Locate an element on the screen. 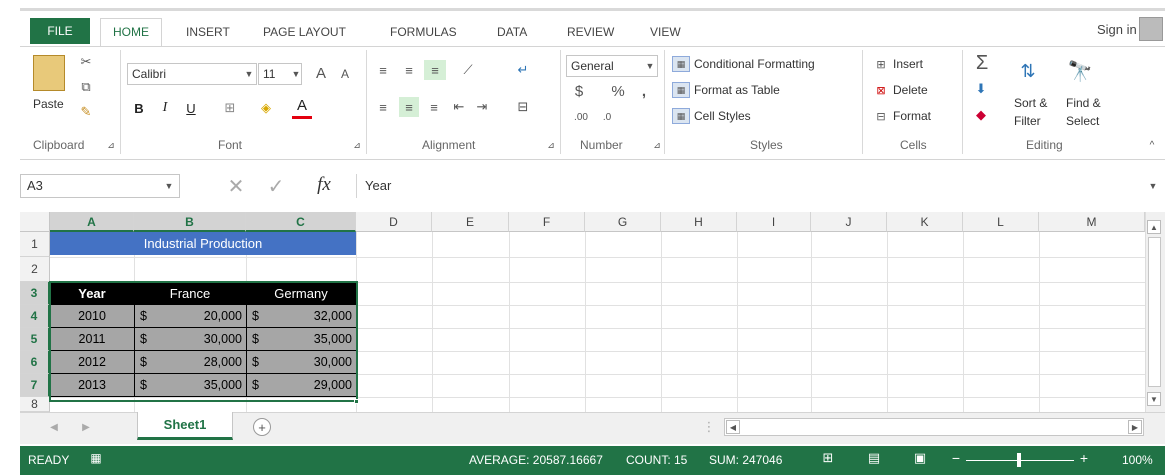 The width and height of the screenshot is (1165, 475). orientation-icon: ⟋ is located at coordinates (468, 70).